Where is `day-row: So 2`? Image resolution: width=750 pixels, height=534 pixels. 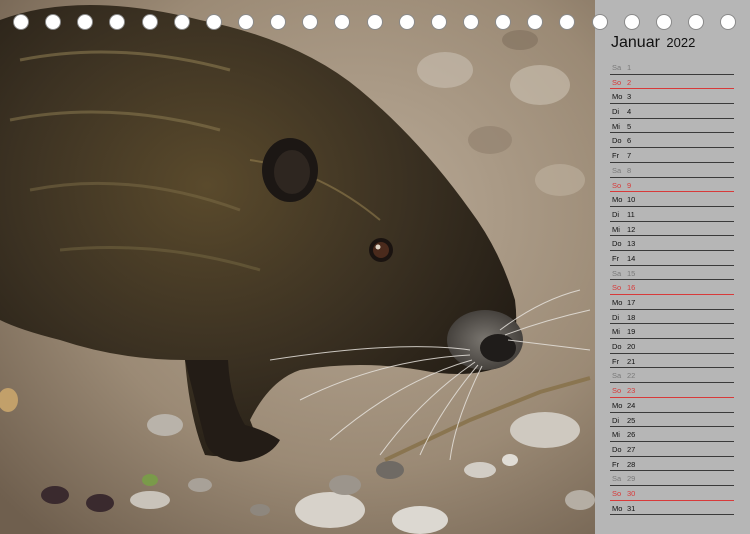
day-row: So 2 is located at coordinates (672, 82).